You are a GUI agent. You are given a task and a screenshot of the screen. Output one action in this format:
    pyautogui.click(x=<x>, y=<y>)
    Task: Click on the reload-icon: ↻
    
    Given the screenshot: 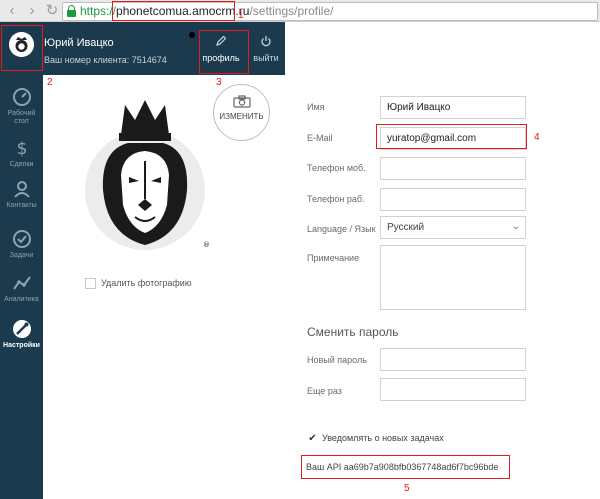 What is the action you would take?
    pyautogui.click(x=52, y=11)
    